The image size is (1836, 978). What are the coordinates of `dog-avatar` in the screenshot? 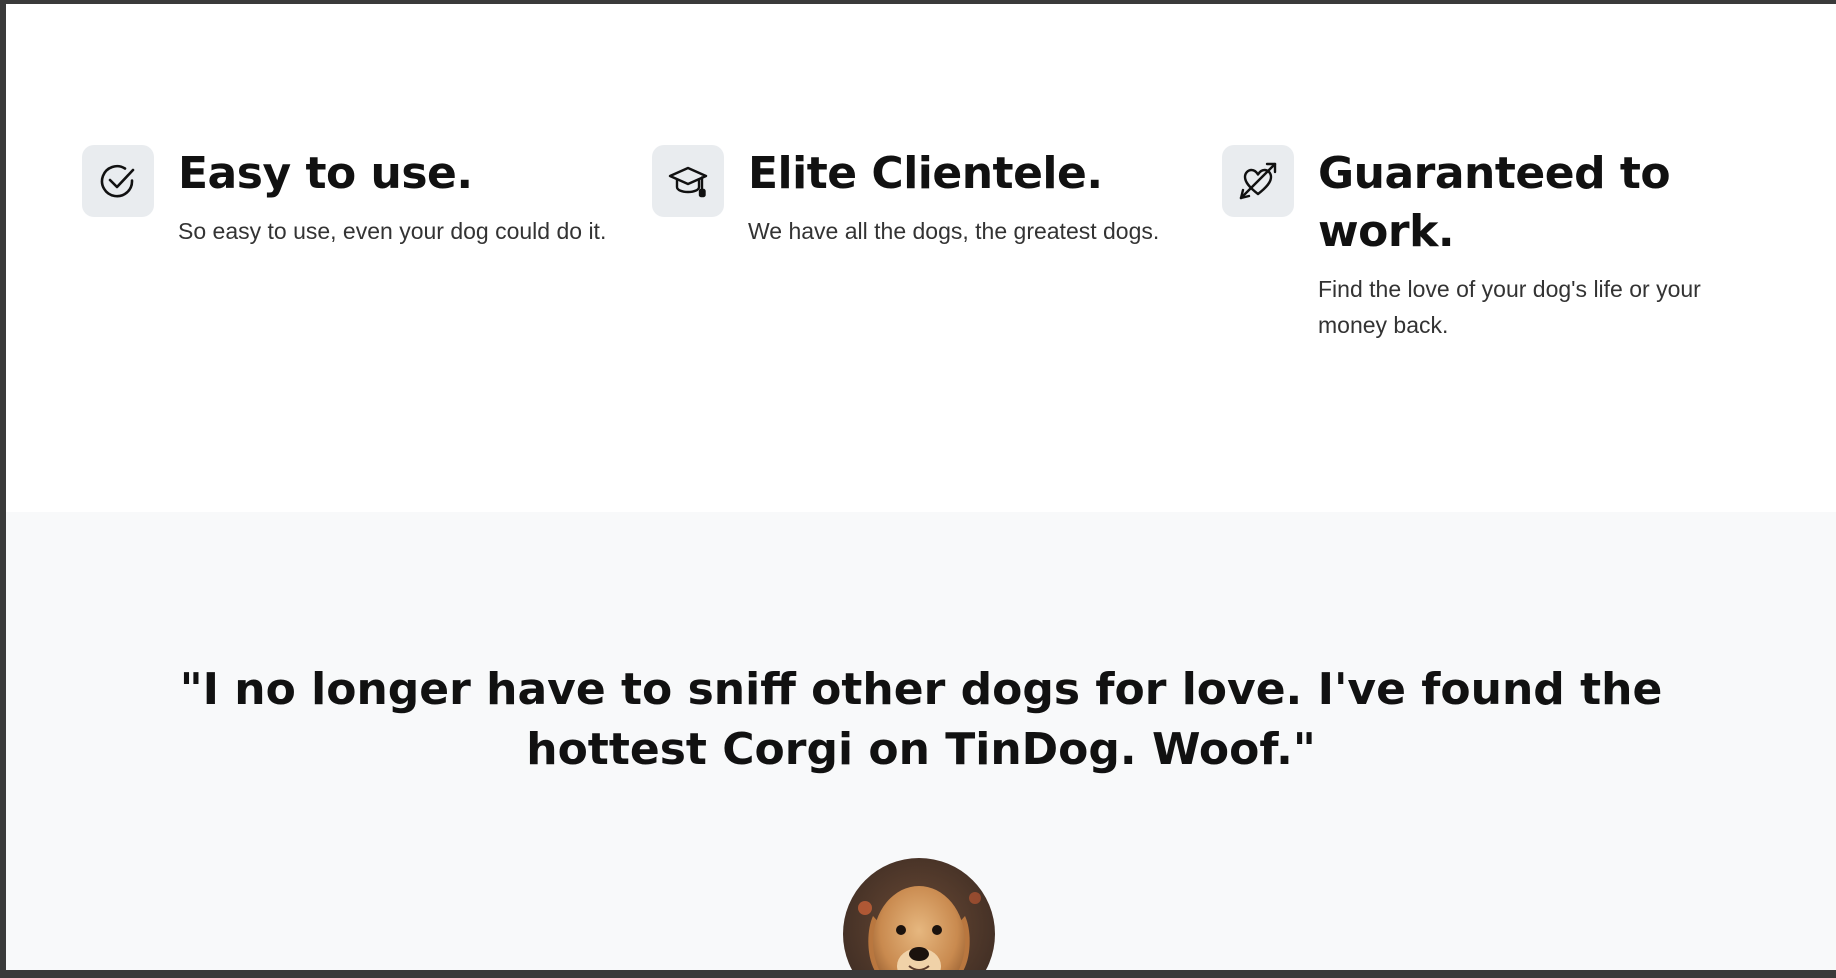 It's located at (919, 914).